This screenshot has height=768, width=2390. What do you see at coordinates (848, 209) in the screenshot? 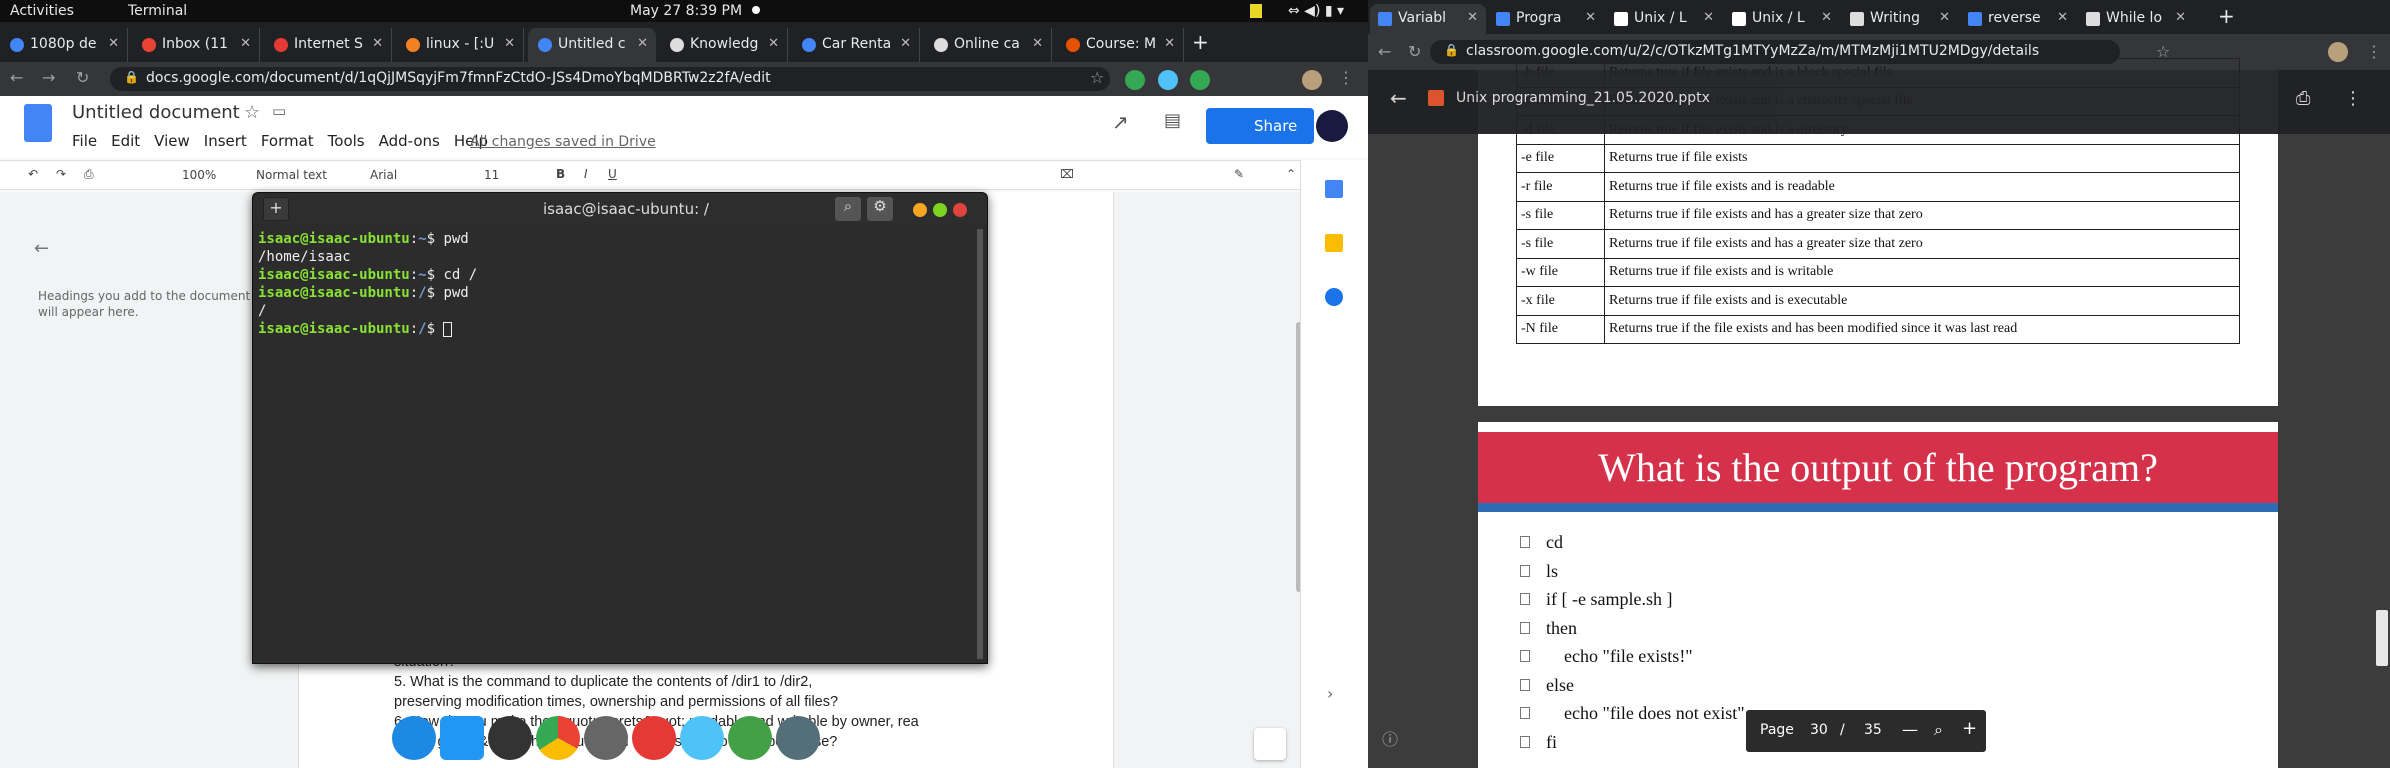
I see `search-icon: ⌕` at bounding box center [848, 209].